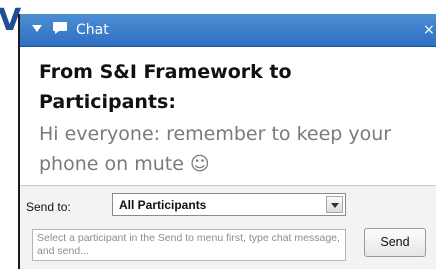  Describe the element at coordinates (165, 87) in the screenshot. I see `message-sender: From S&I Framework to Participants:` at that location.